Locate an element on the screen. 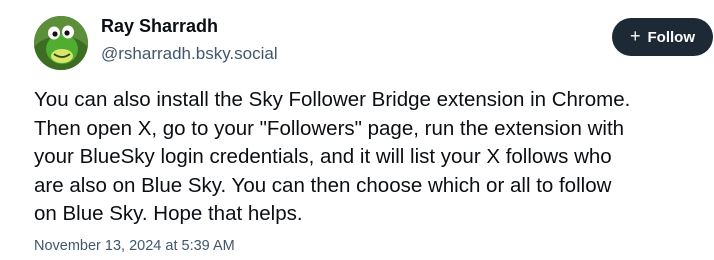 The image size is (714, 260). post-timestamp: November 13, 2024 at 5:39 AM is located at coordinates (134, 246).